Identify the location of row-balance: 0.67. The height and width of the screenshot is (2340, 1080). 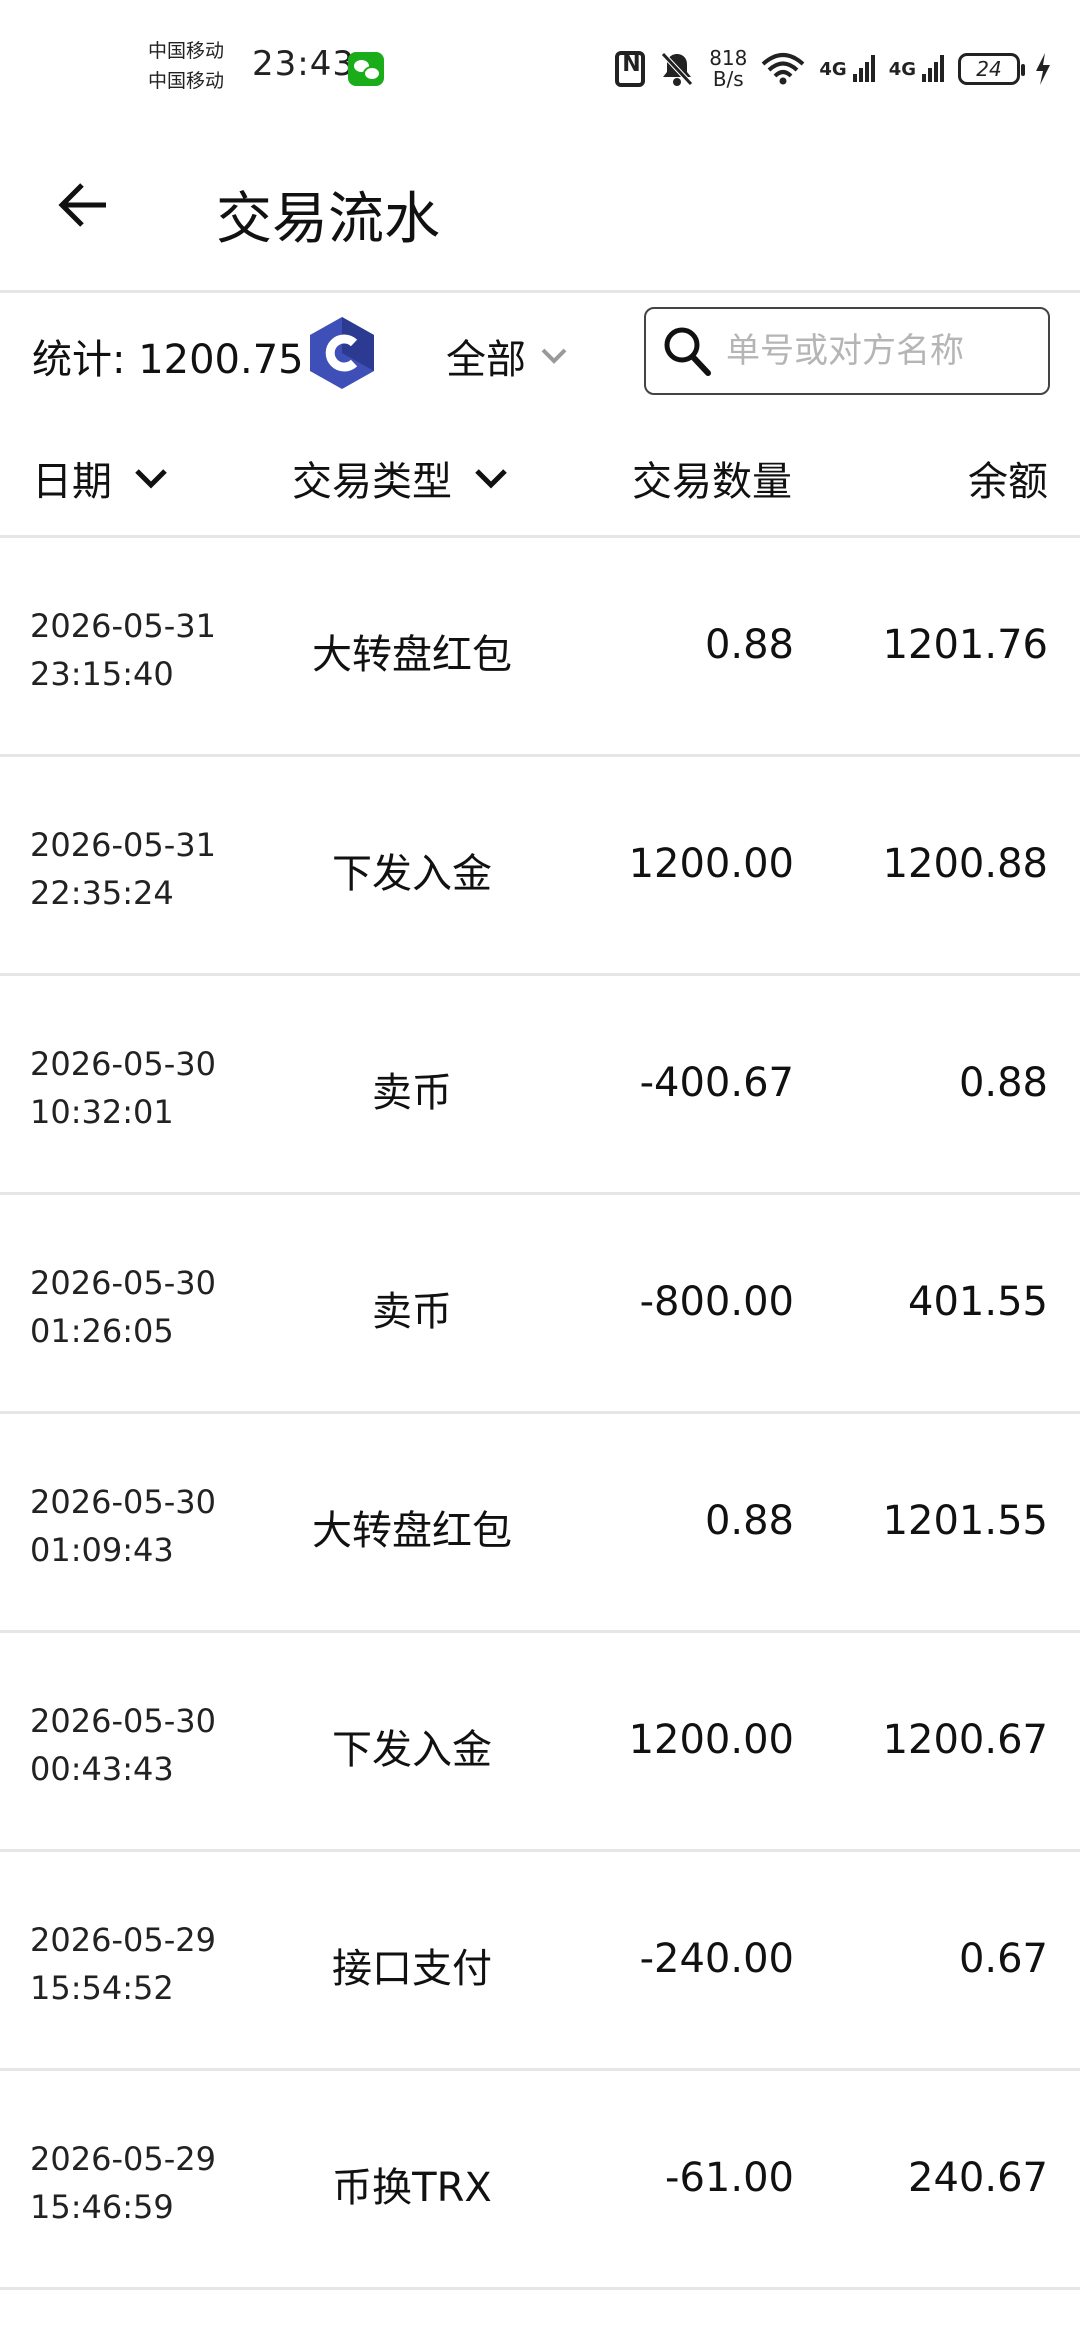
(1003, 1959).